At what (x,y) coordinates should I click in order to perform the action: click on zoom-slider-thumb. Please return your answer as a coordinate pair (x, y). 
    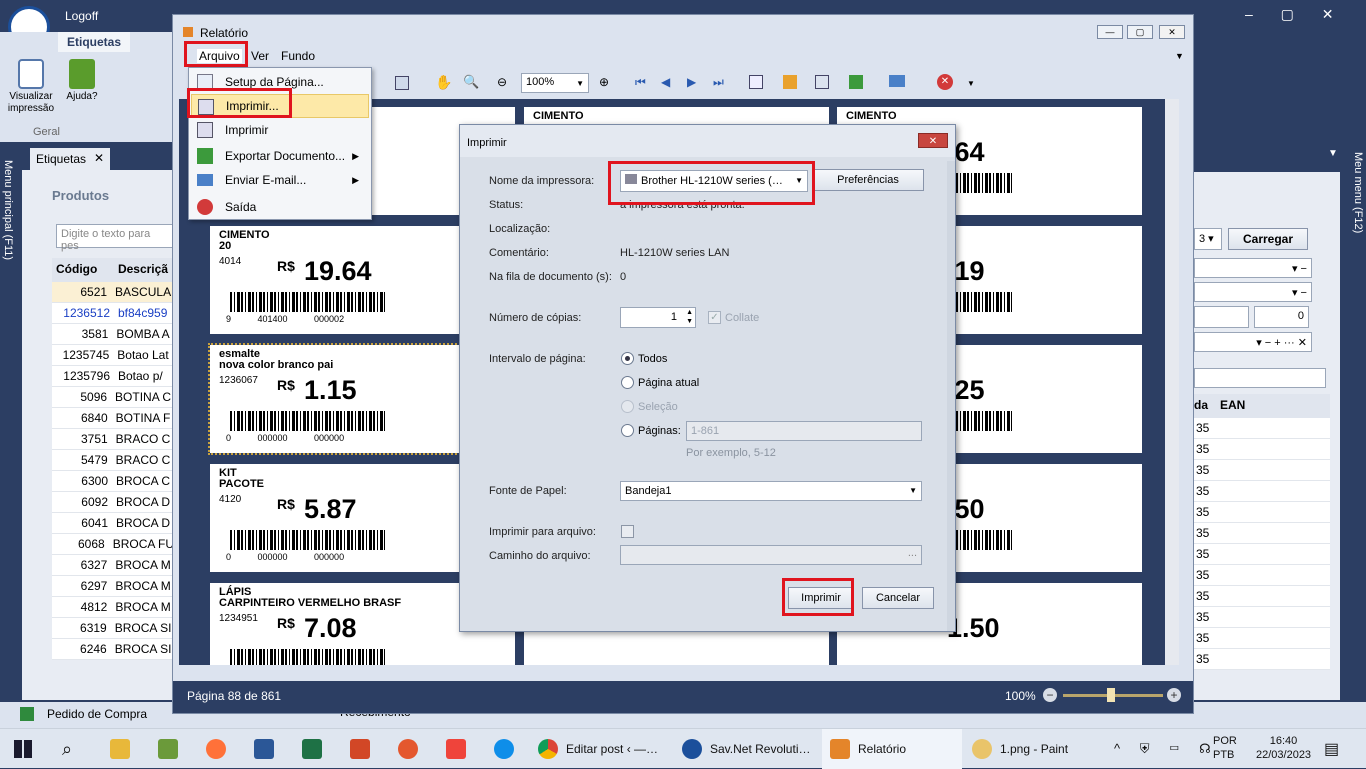
    Looking at the image, I should click on (1111, 695).